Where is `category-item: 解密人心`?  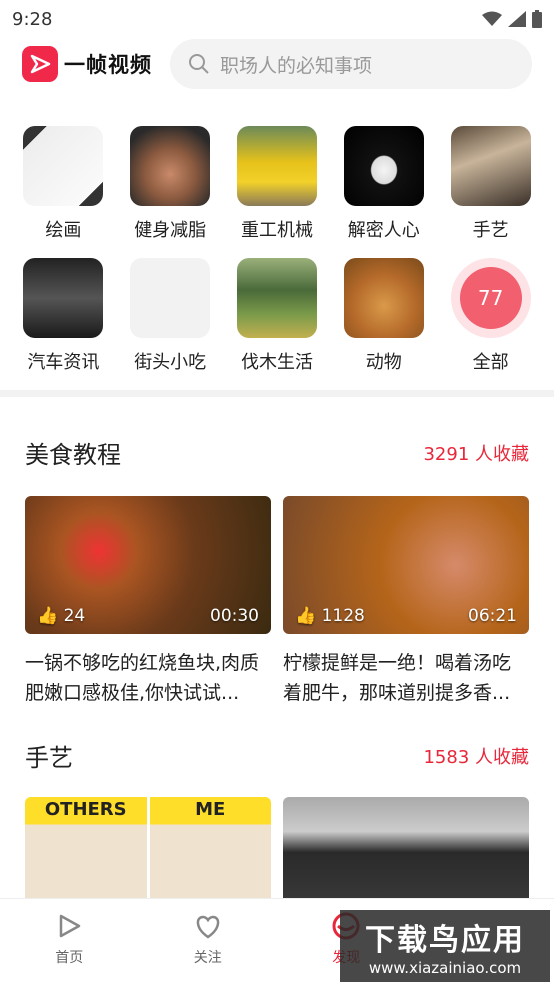
category-item: 解密人心 is located at coordinates (384, 184).